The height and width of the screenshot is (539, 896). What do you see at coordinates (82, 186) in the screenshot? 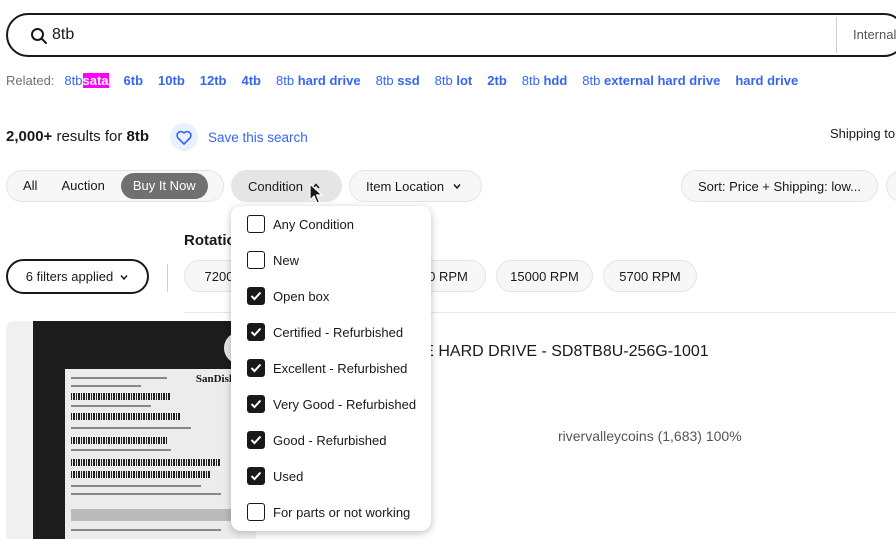
I see `tab-auction: Auction` at bounding box center [82, 186].